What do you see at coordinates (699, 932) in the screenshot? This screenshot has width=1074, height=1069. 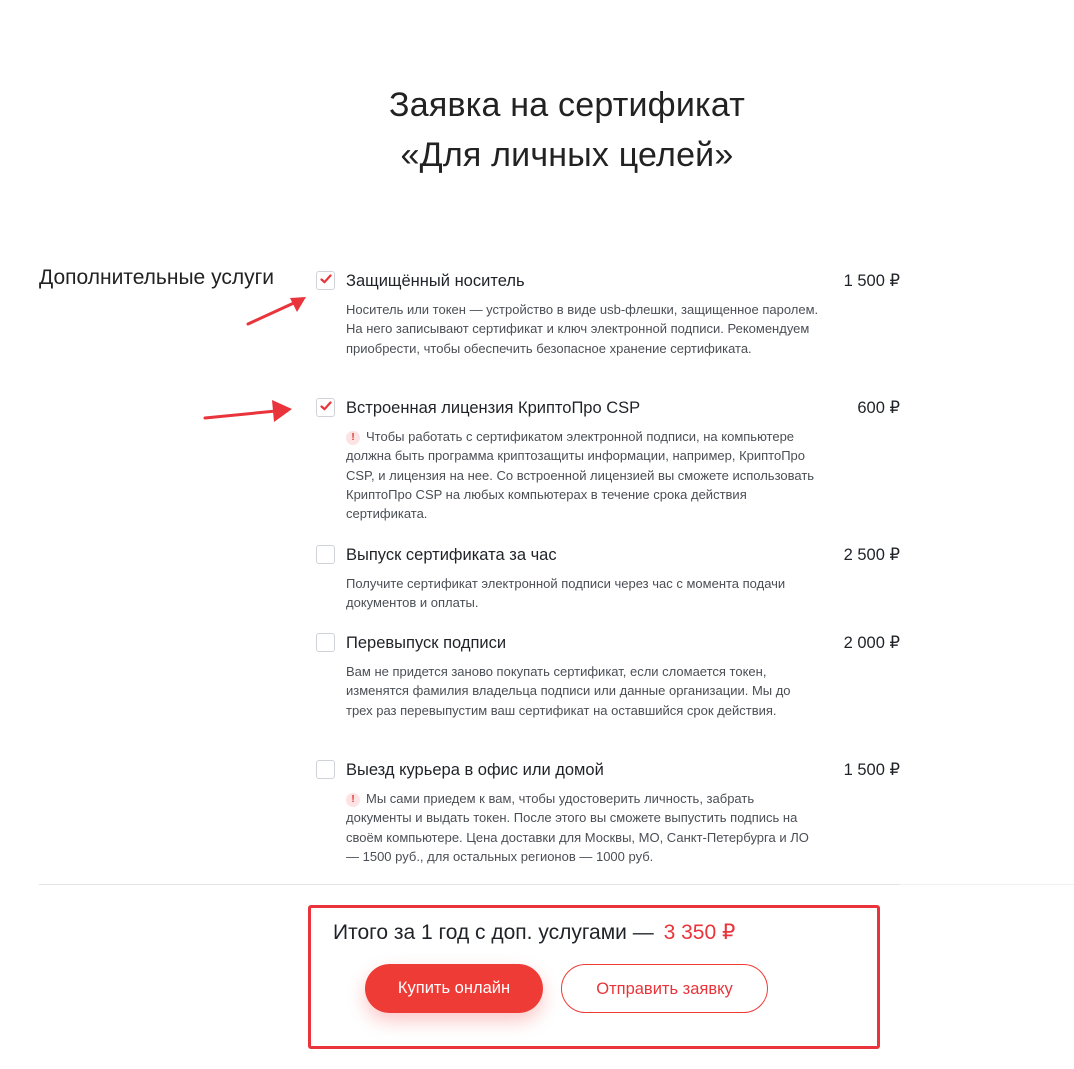 I see `total-sum: 3 350 ₽` at bounding box center [699, 932].